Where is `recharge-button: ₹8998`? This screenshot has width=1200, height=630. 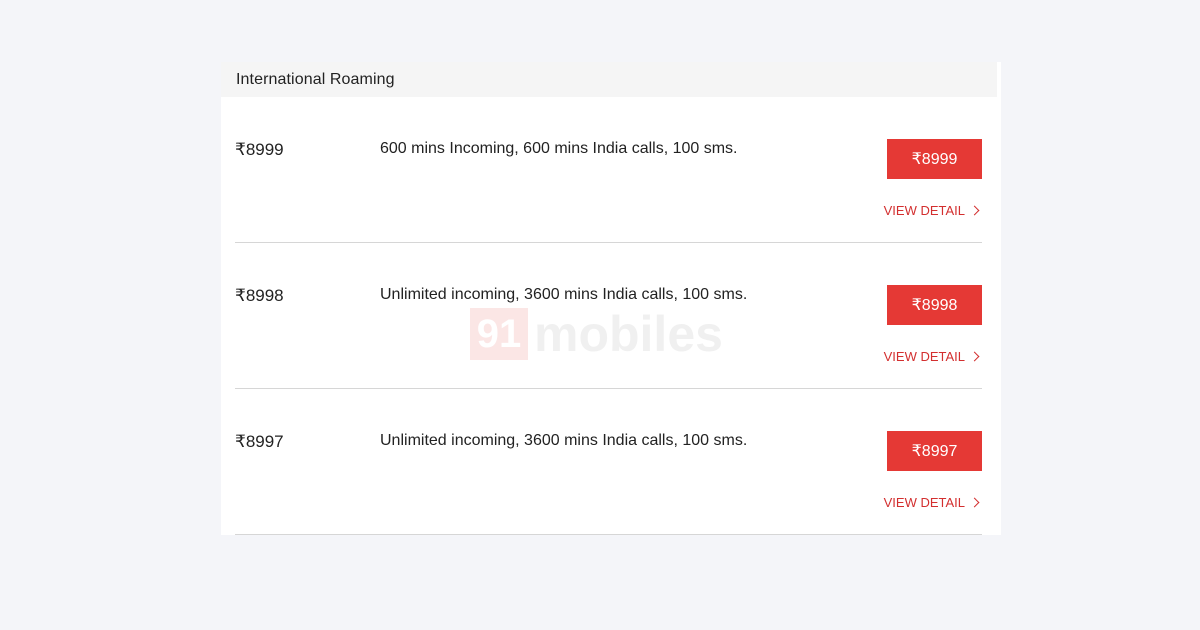
recharge-button: ₹8998 is located at coordinates (934, 305).